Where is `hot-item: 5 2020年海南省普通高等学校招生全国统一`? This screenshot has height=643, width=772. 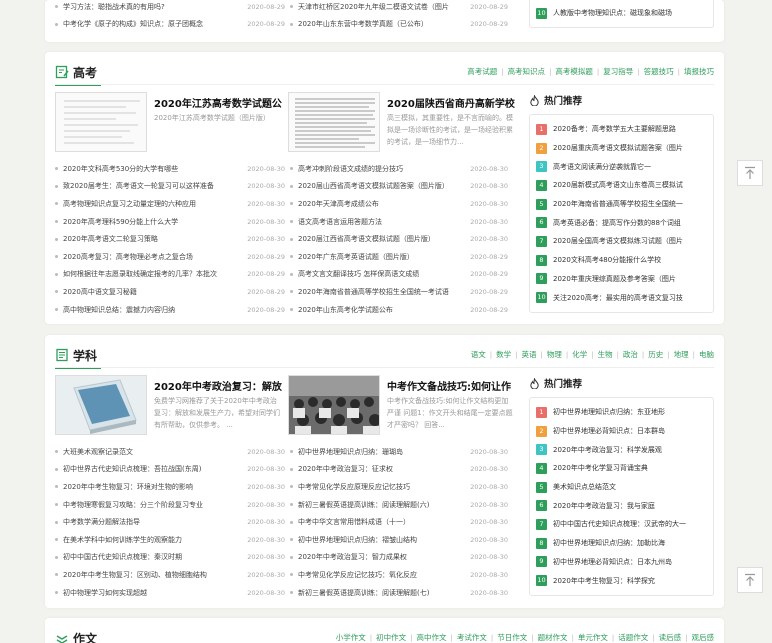
hot-item: 5 2020年海南省普通高等学校招生全国统一 is located at coordinates (621, 204).